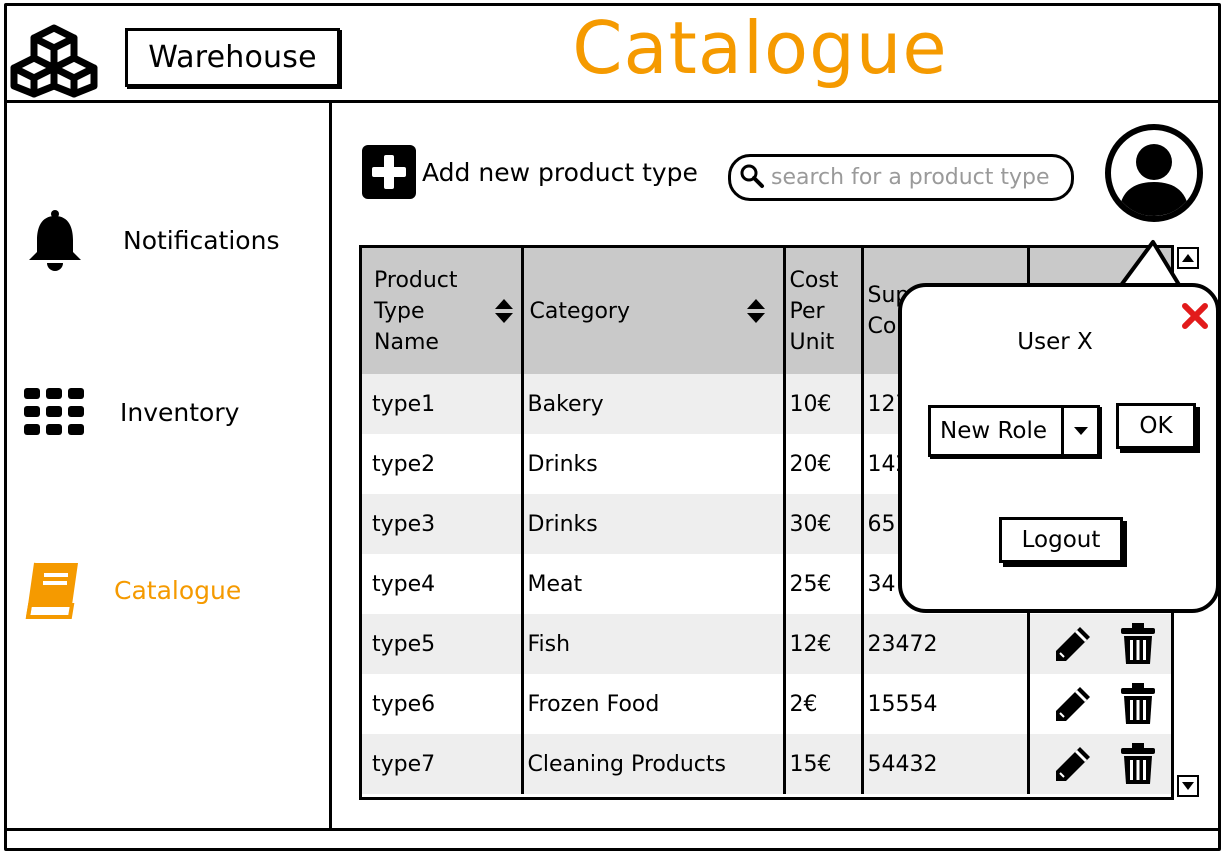  Describe the element at coordinates (443, 311) in the screenshot. I see `column-header-product-type-name: Product Type Name` at that location.